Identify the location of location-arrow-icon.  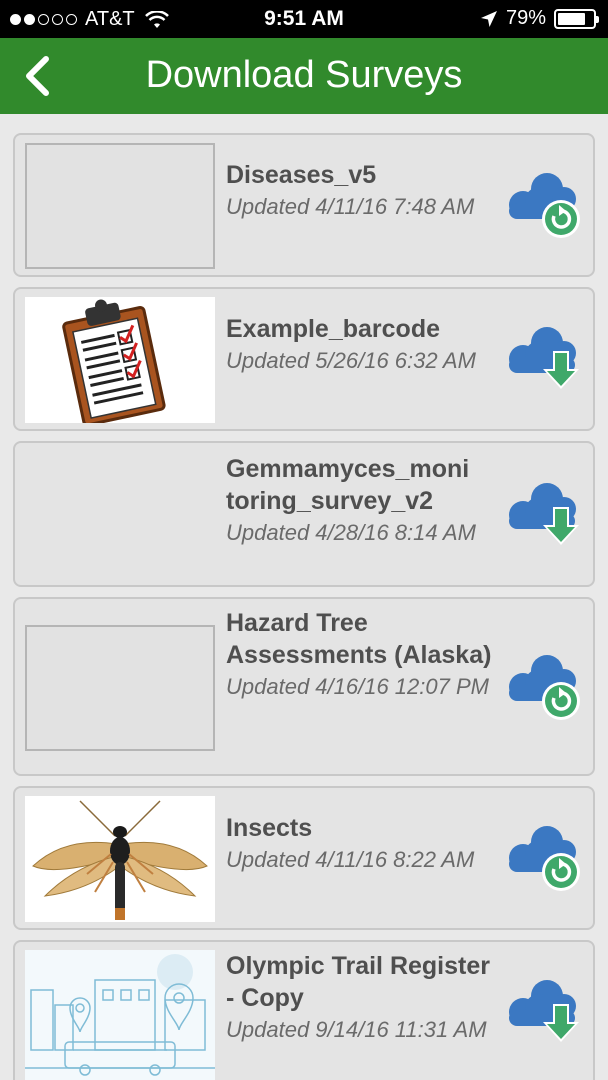
(488, 18).